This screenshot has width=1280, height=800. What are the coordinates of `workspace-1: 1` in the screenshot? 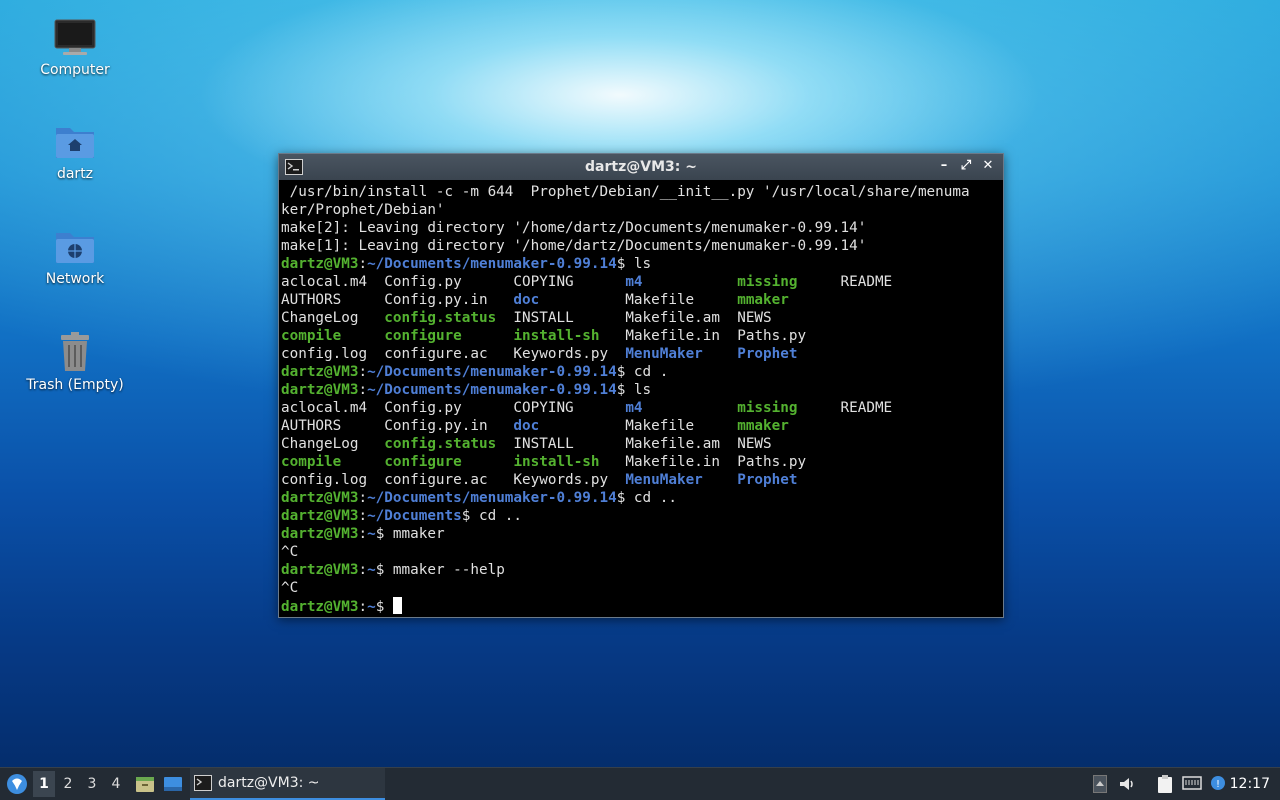 It's located at (44, 784).